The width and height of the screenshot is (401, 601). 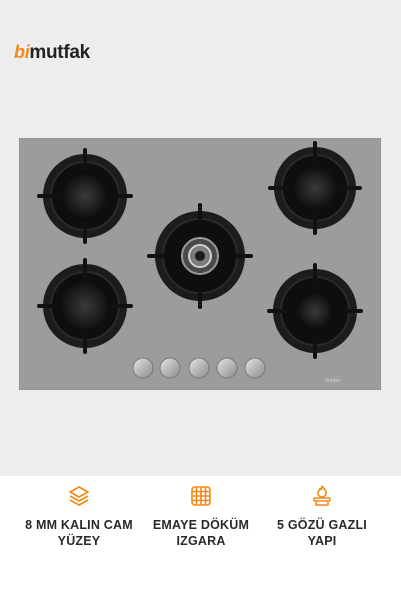 I want to click on feature-label-line2: YÜZEY, so click(x=79, y=541).